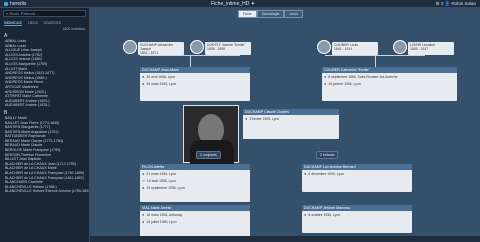  I want to click on view-tabs: Fiche Généalogie Liens, so click(270, 14).